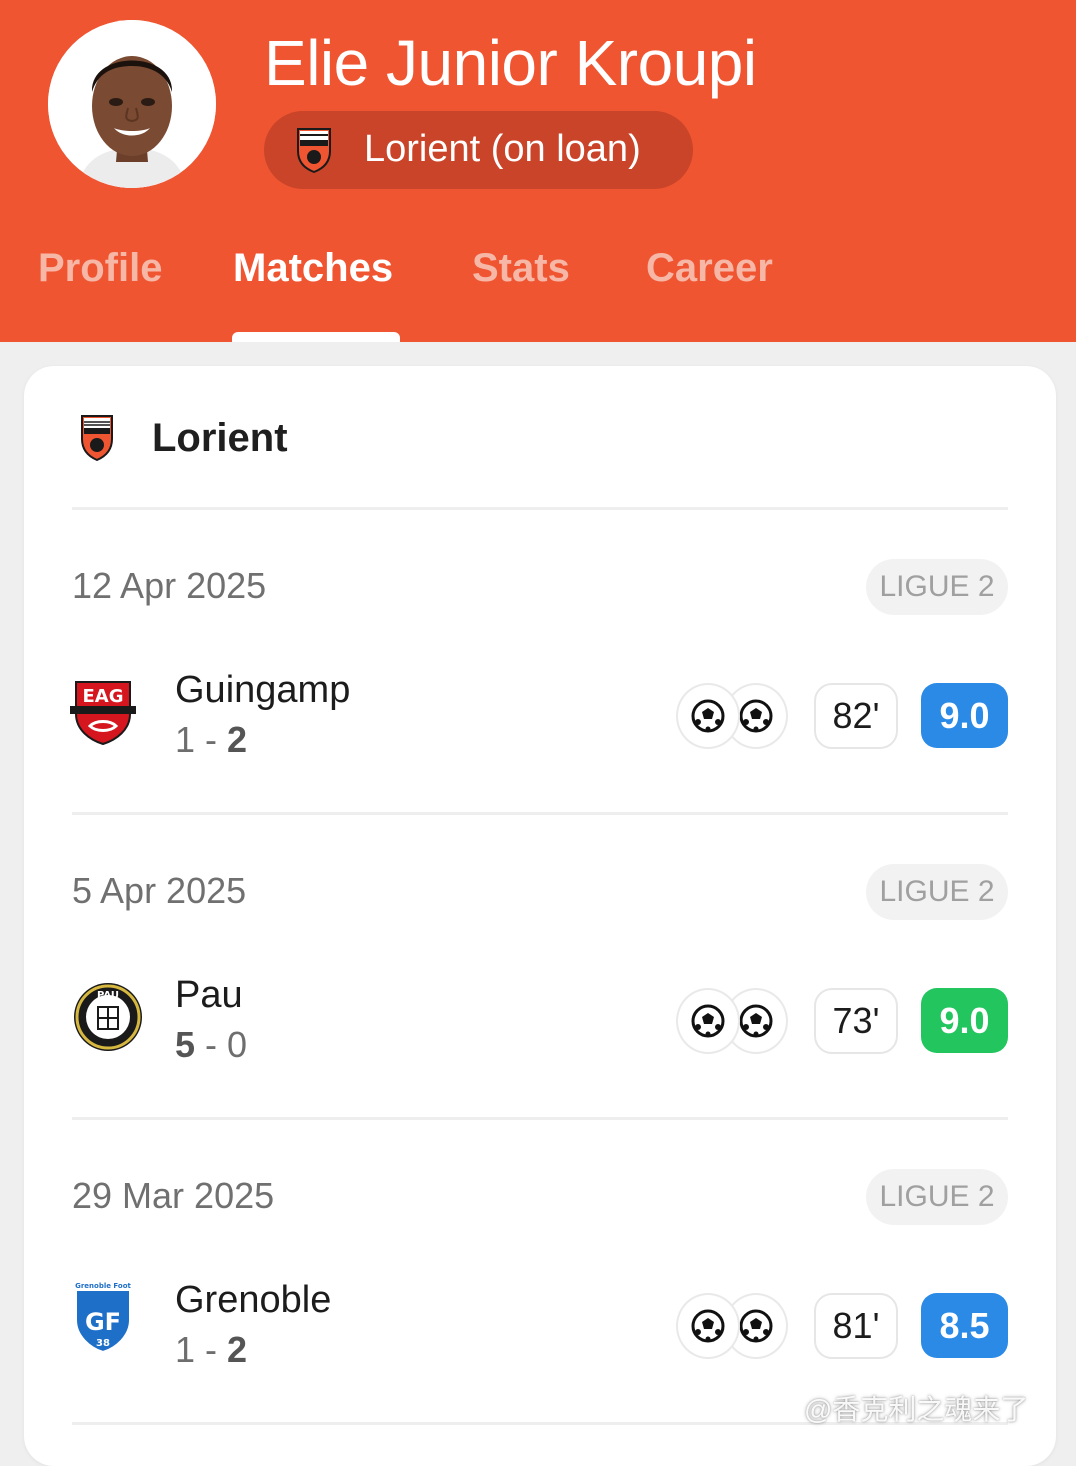  I want to click on tab-matches: Matches, so click(313, 268).